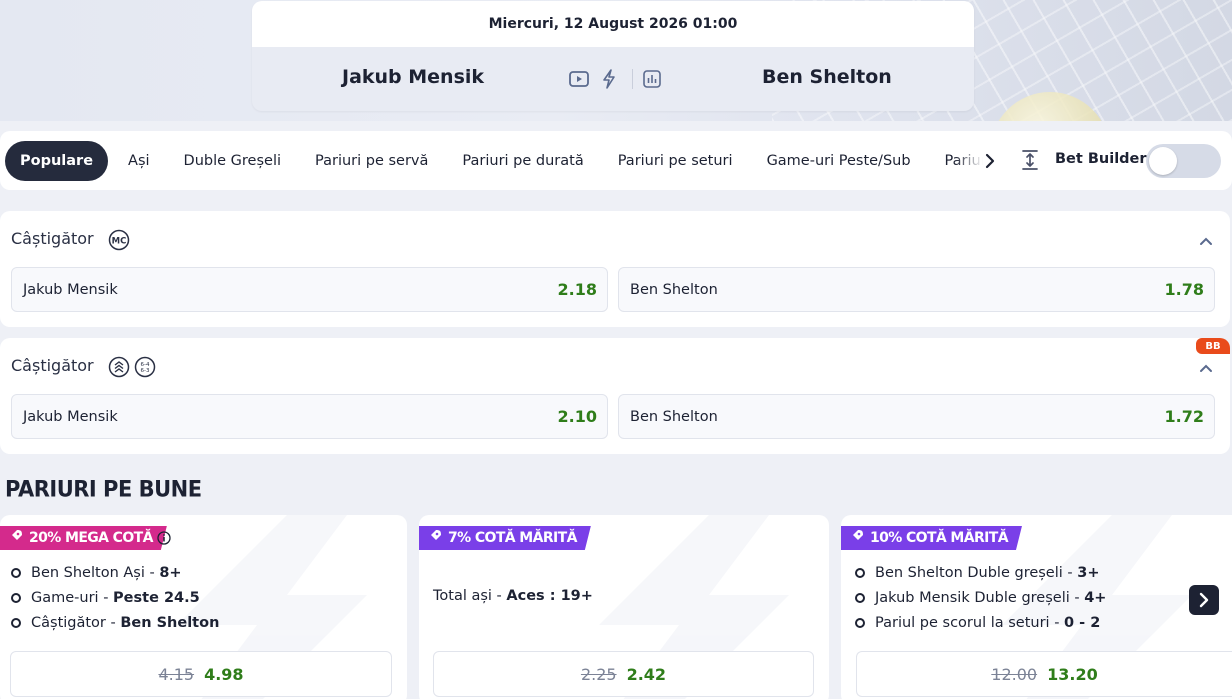 Image resolution: width=1232 pixels, height=699 pixels. Describe the element at coordinates (103, 489) in the screenshot. I see `section-title: PARIURI PE BUNE` at that location.